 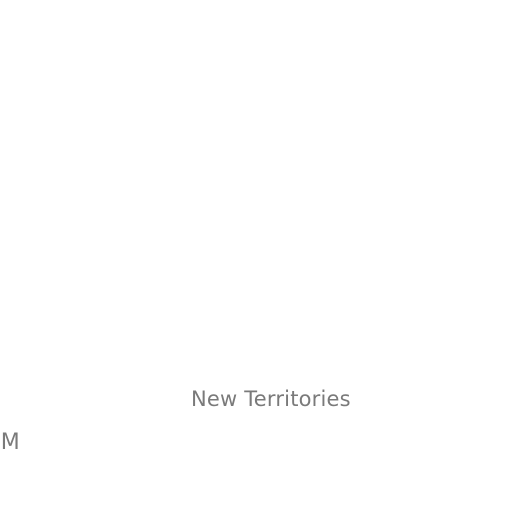 I want to click on region-label-new-territories: New Territories, so click(x=271, y=399).